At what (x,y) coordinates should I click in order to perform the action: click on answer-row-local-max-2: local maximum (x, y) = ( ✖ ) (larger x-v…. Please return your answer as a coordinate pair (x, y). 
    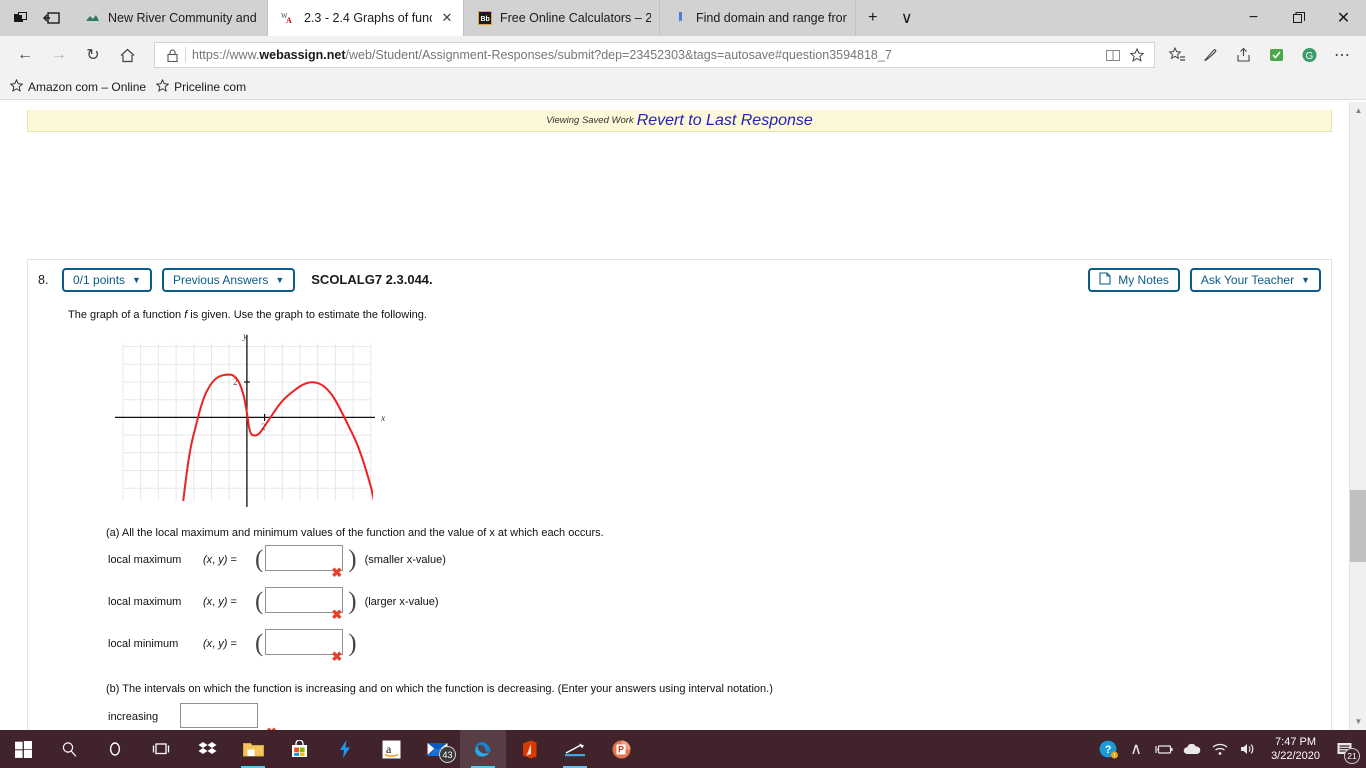
    Looking at the image, I should click on (719, 605).